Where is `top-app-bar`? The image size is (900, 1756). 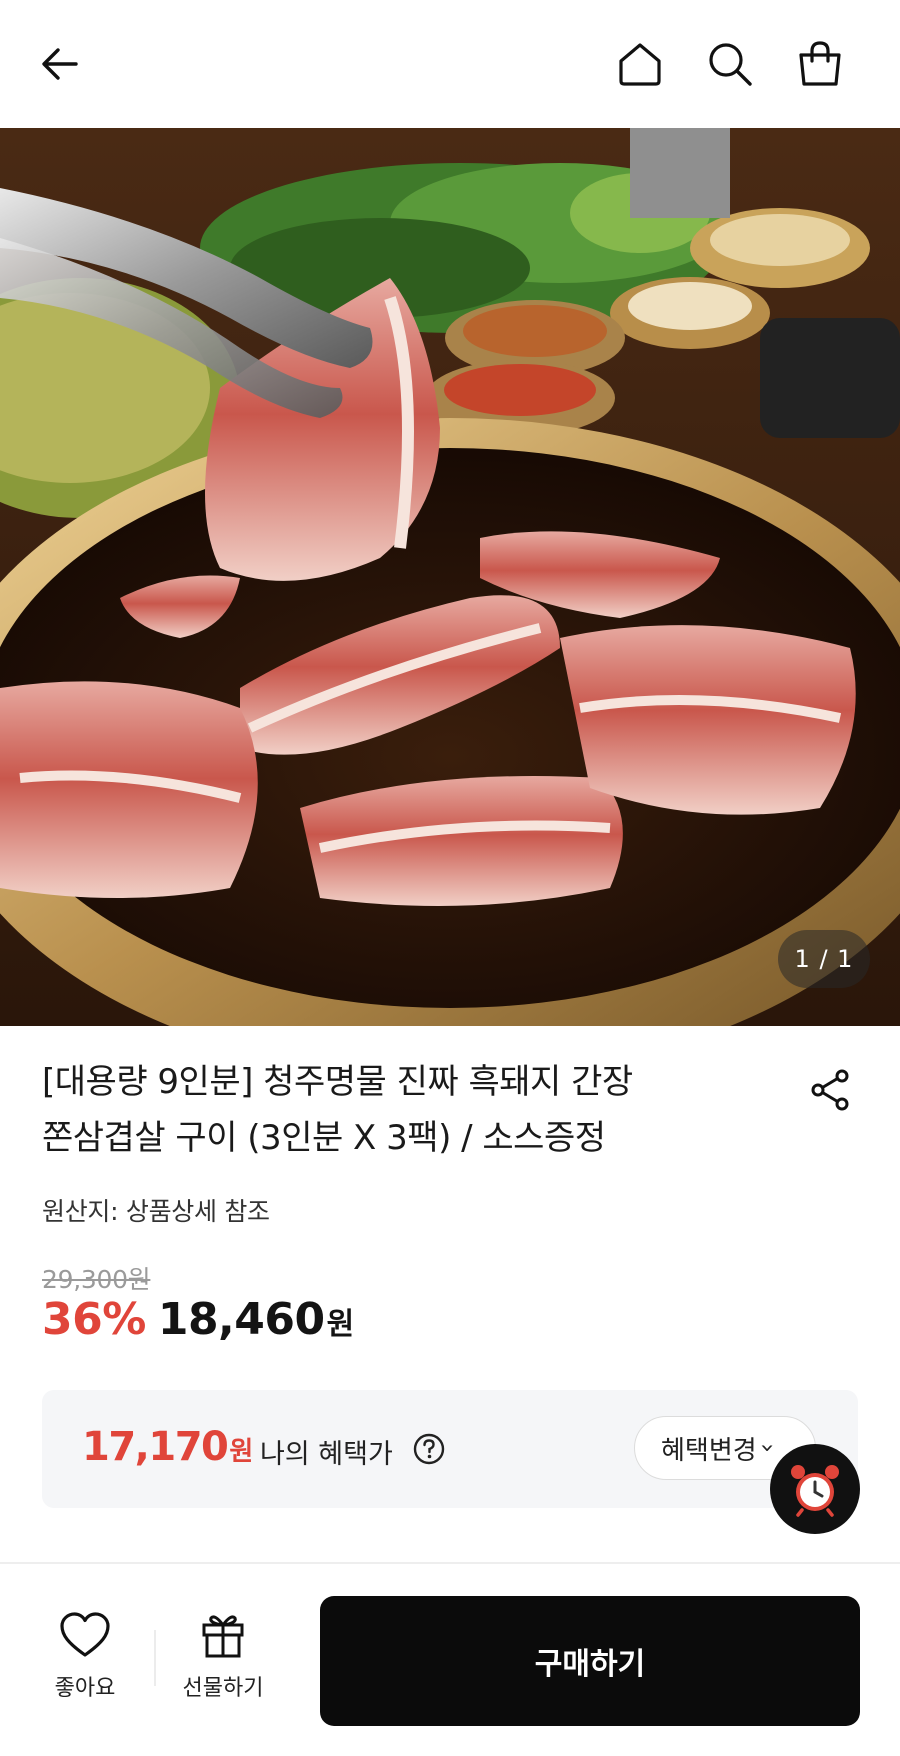 top-app-bar is located at coordinates (450, 64).